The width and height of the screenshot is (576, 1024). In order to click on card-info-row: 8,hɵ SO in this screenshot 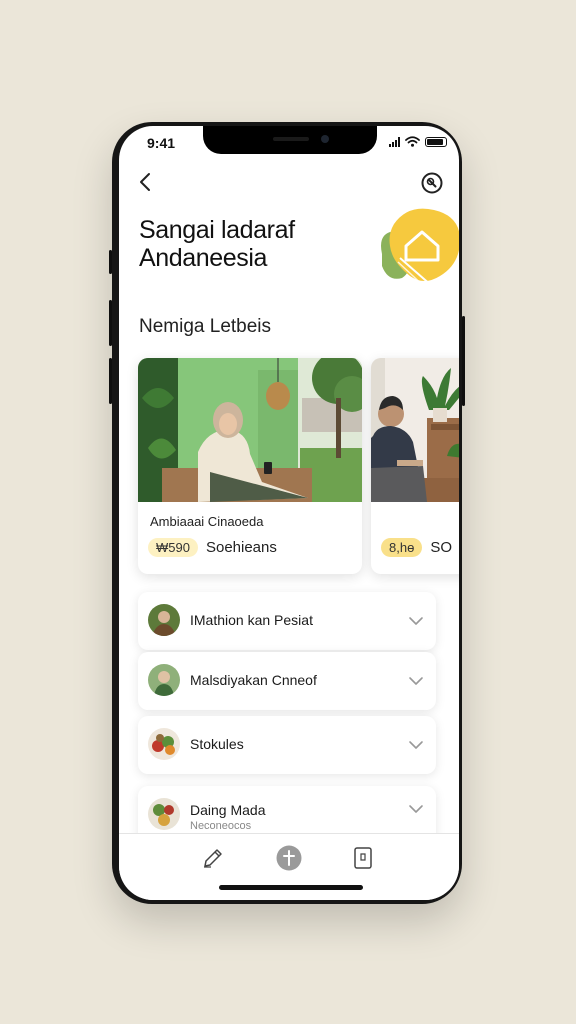, I will do `click(416, 547)`.